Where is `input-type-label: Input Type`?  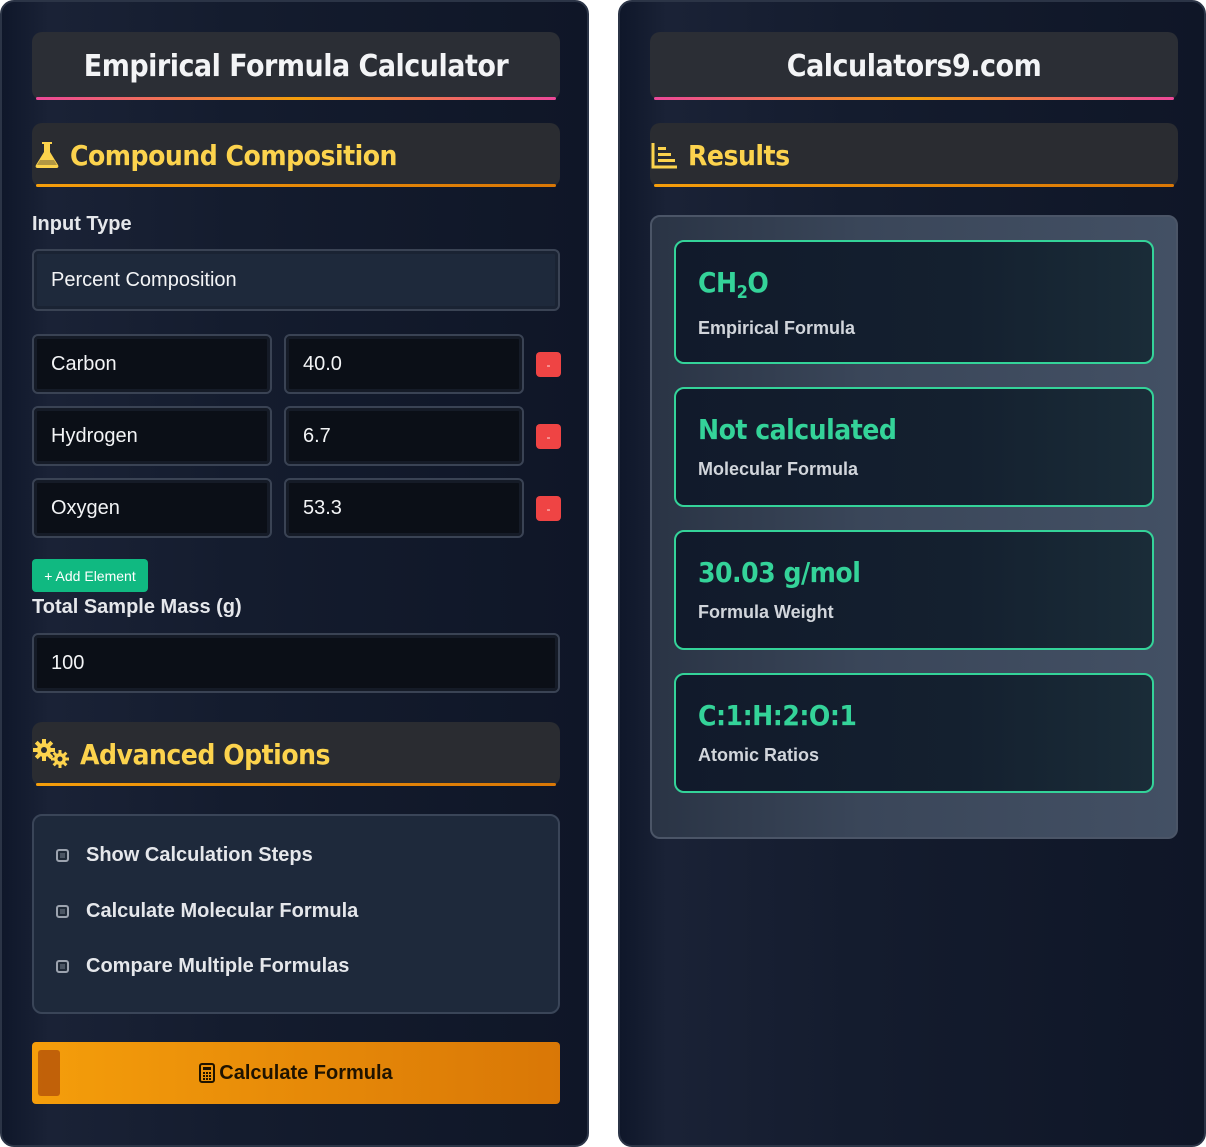 input-type-label: Input Type is located at coordinates (82, 224).